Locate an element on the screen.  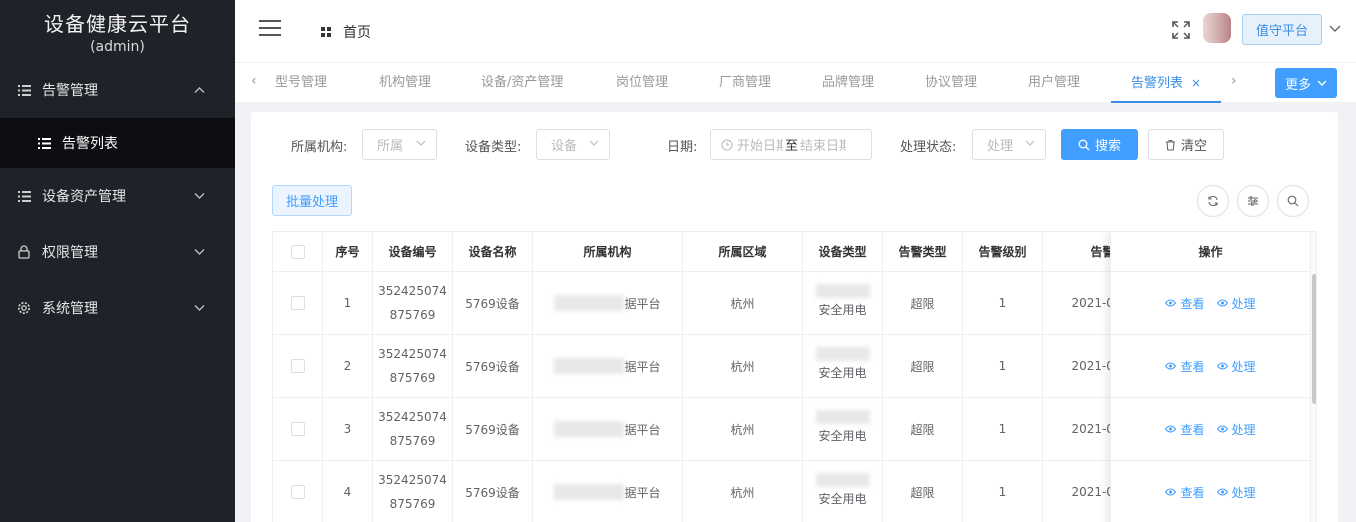
table-scrollbar is located at coordinates (1313, 377).